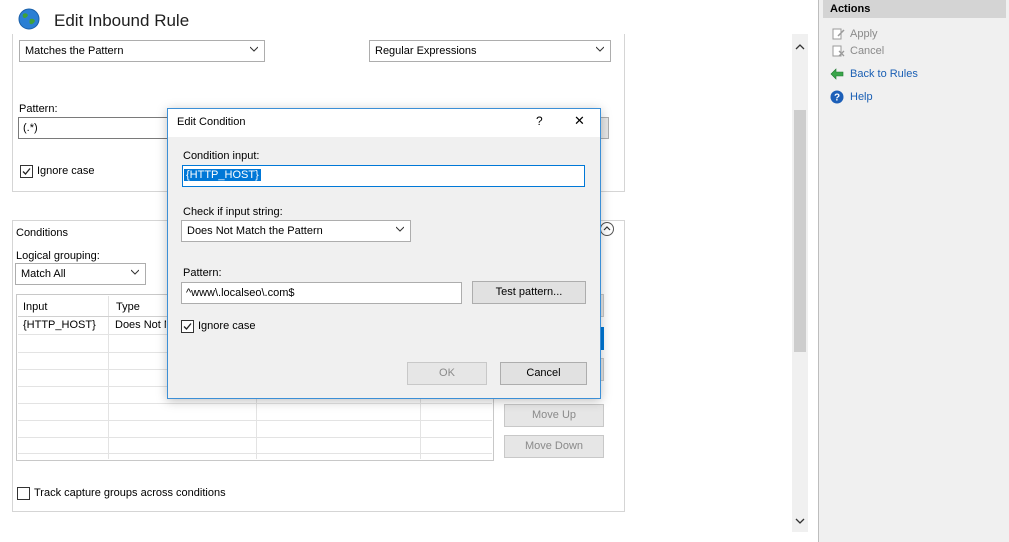 The width and height of the screenshot is (1009, 542). What do you see at coordinates (142, 51) in the screenshot?
I see `requested-url-select: Matches the Pattern` at bounding box center [142, 51].